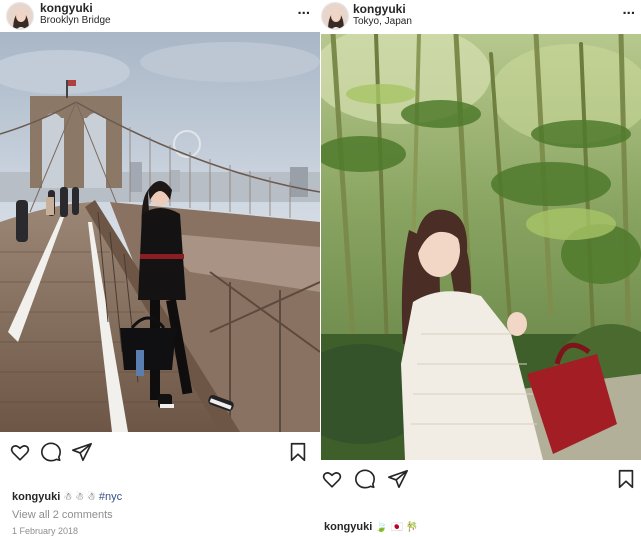  Describe the element at coordinates (75, 20) in the screenshot. I see `location-link: Brooklyn Bridge` at that location.